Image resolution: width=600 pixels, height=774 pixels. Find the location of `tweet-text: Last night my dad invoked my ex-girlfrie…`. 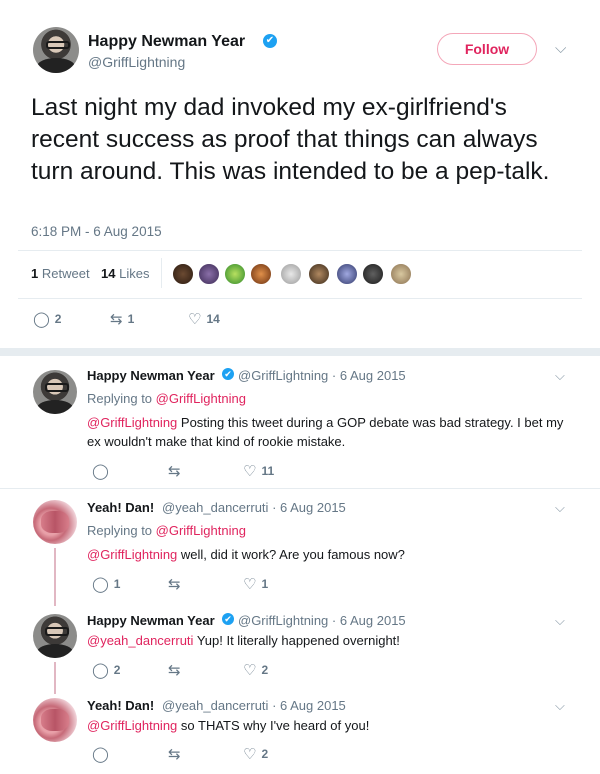

tweet-text: Last night my dad invoked my ex-girlfrie… is located at coordinates (290, 139).